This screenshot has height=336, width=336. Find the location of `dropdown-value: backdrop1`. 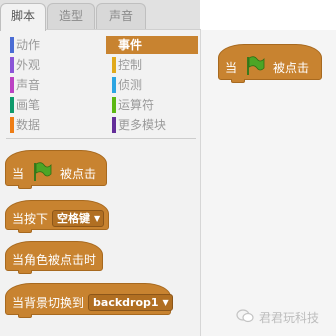

dropdown-value: backdrop1 is located at coordinates (126, 302).